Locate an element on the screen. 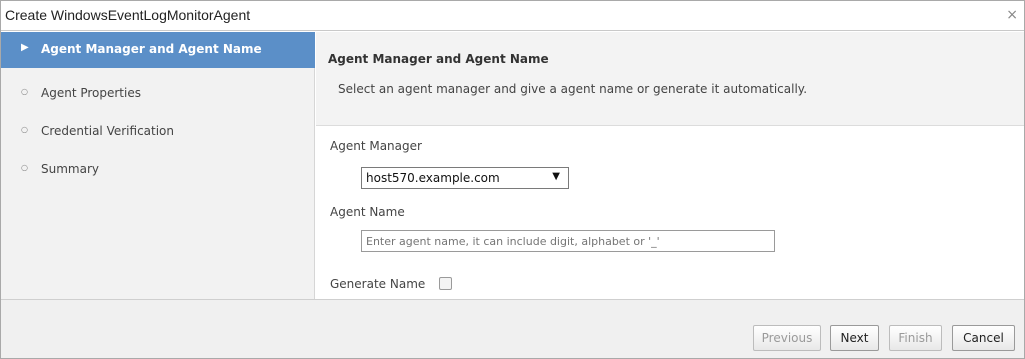 The height and width of the screenshot is (359, 1025). close-icon: × is located at coordinates (1012, 15).